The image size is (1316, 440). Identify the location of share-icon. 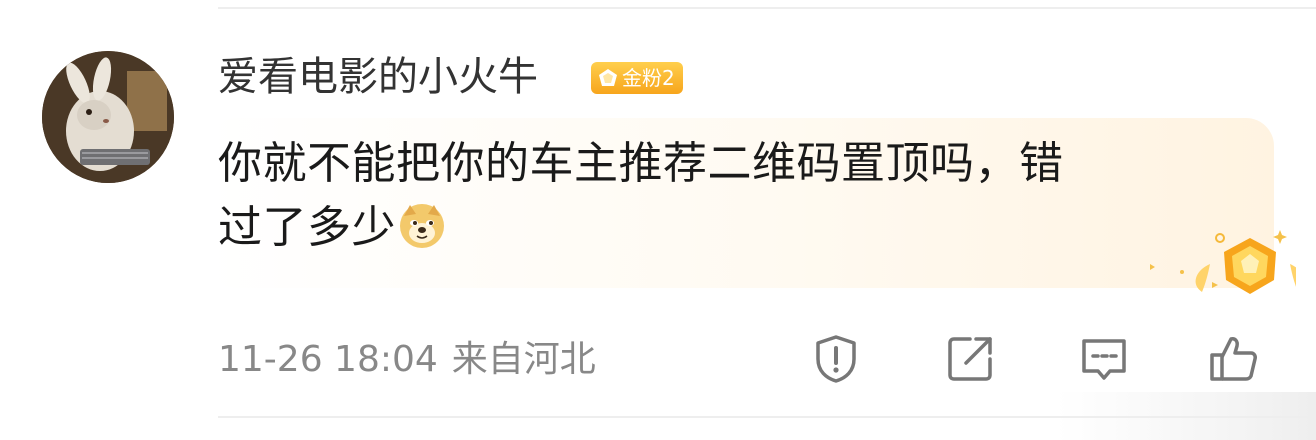
(970, 359).